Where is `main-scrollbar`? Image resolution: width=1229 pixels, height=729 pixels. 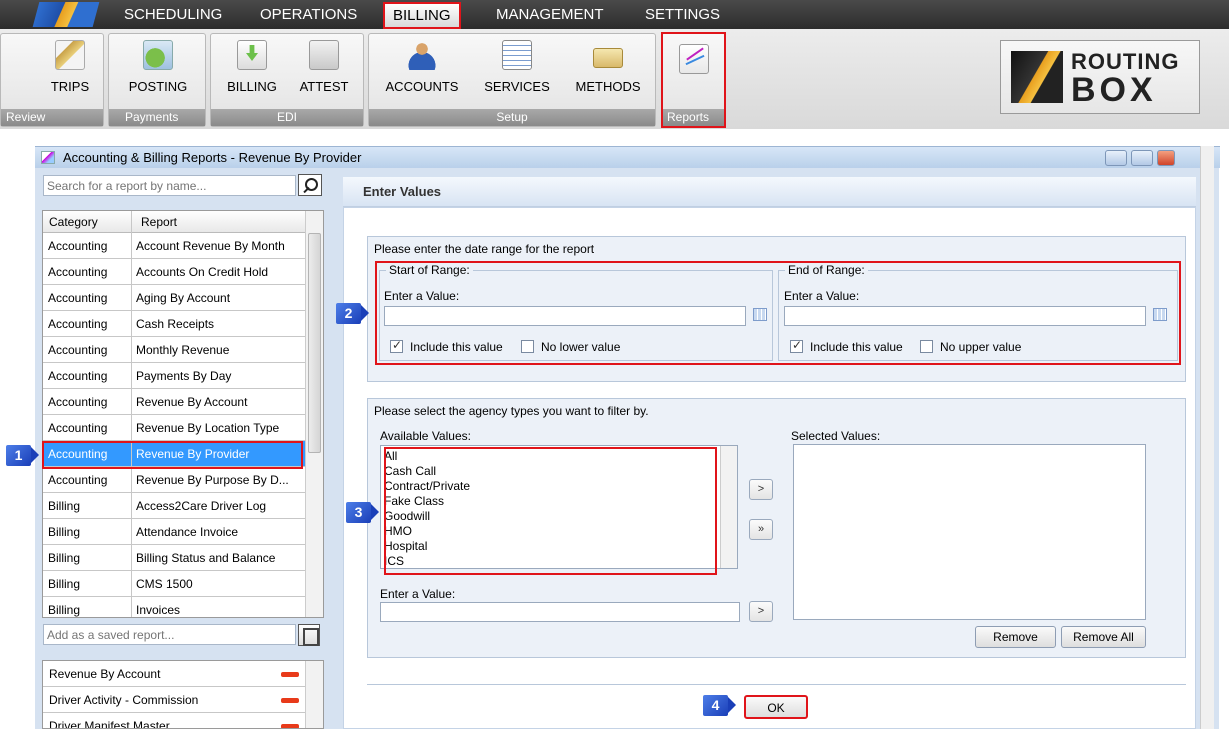
main-scrollbar is located at coordinates (1207, 437).